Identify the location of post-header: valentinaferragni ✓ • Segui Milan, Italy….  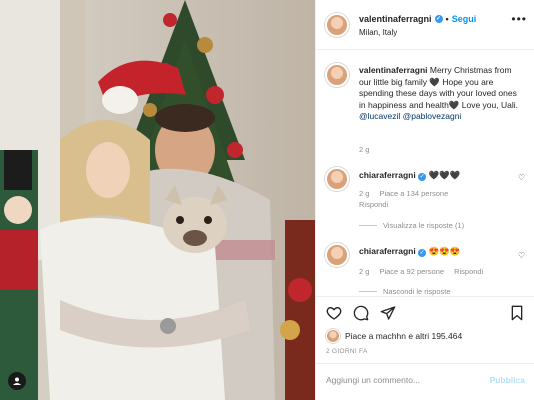
(425, 25).